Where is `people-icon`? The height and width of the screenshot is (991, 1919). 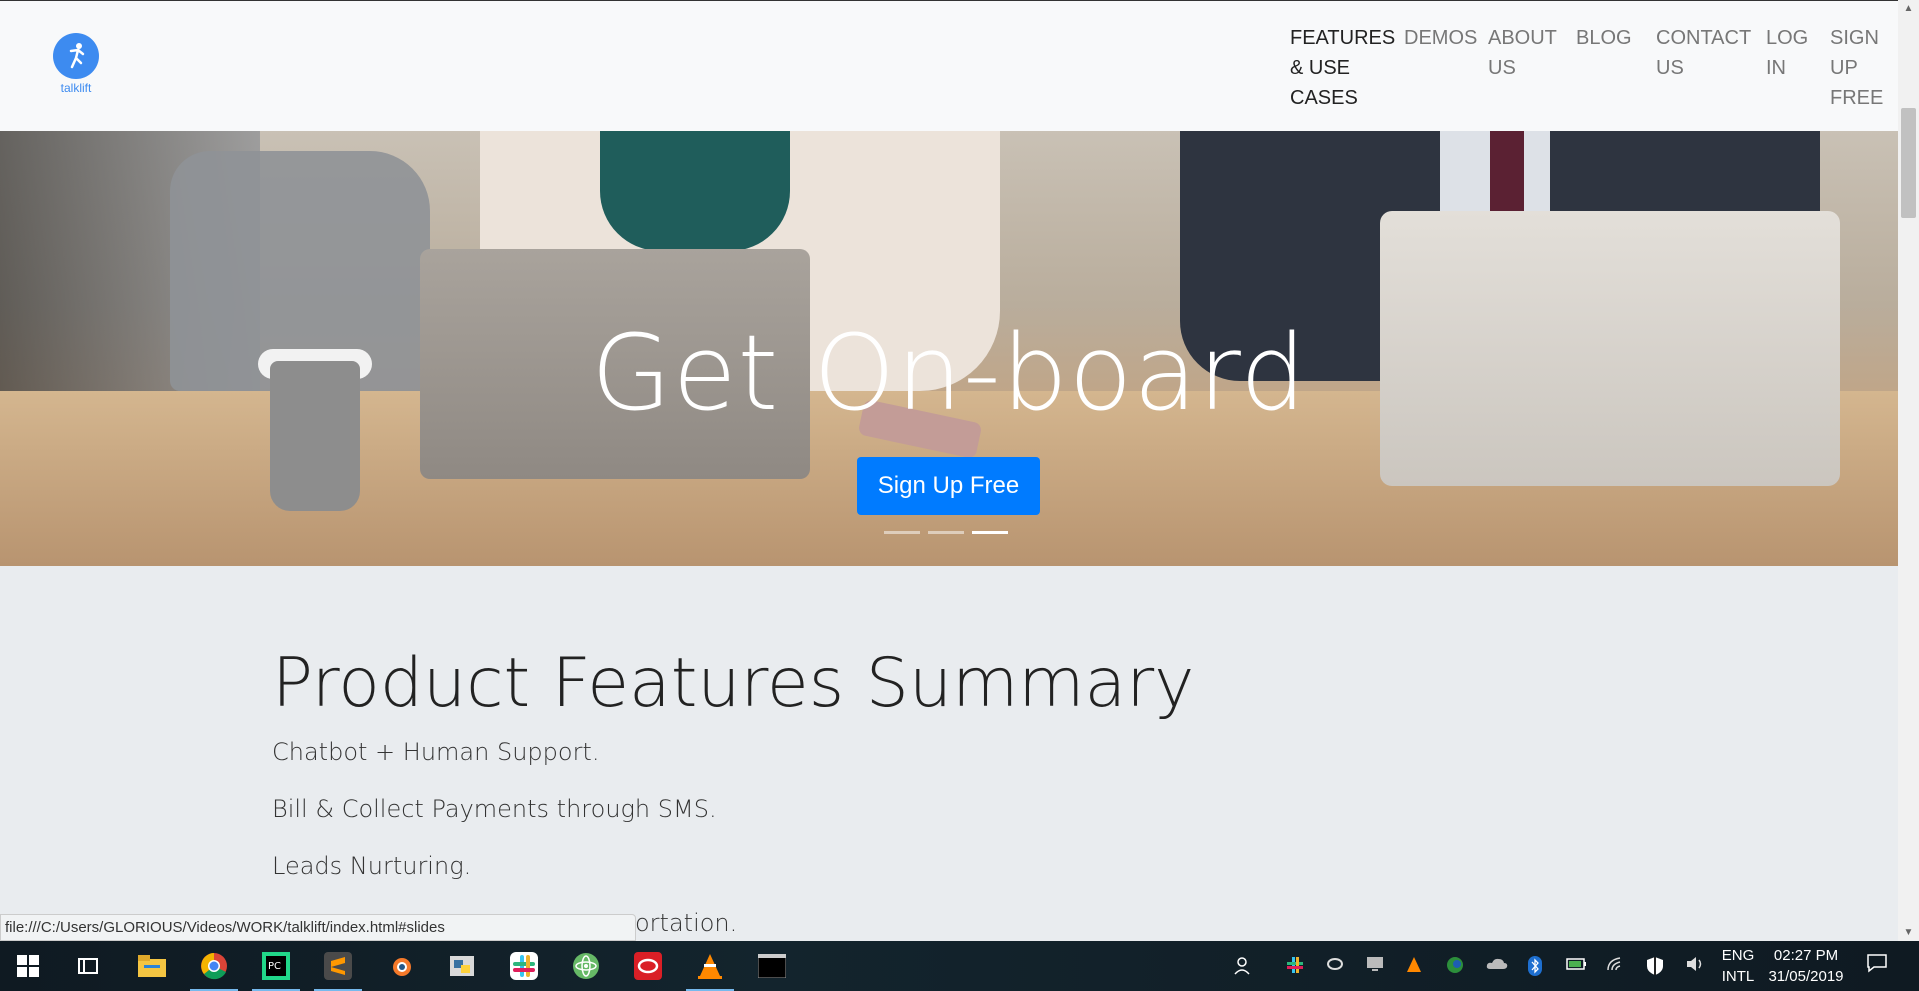 people-icon is located at coordinates (1244, 968).